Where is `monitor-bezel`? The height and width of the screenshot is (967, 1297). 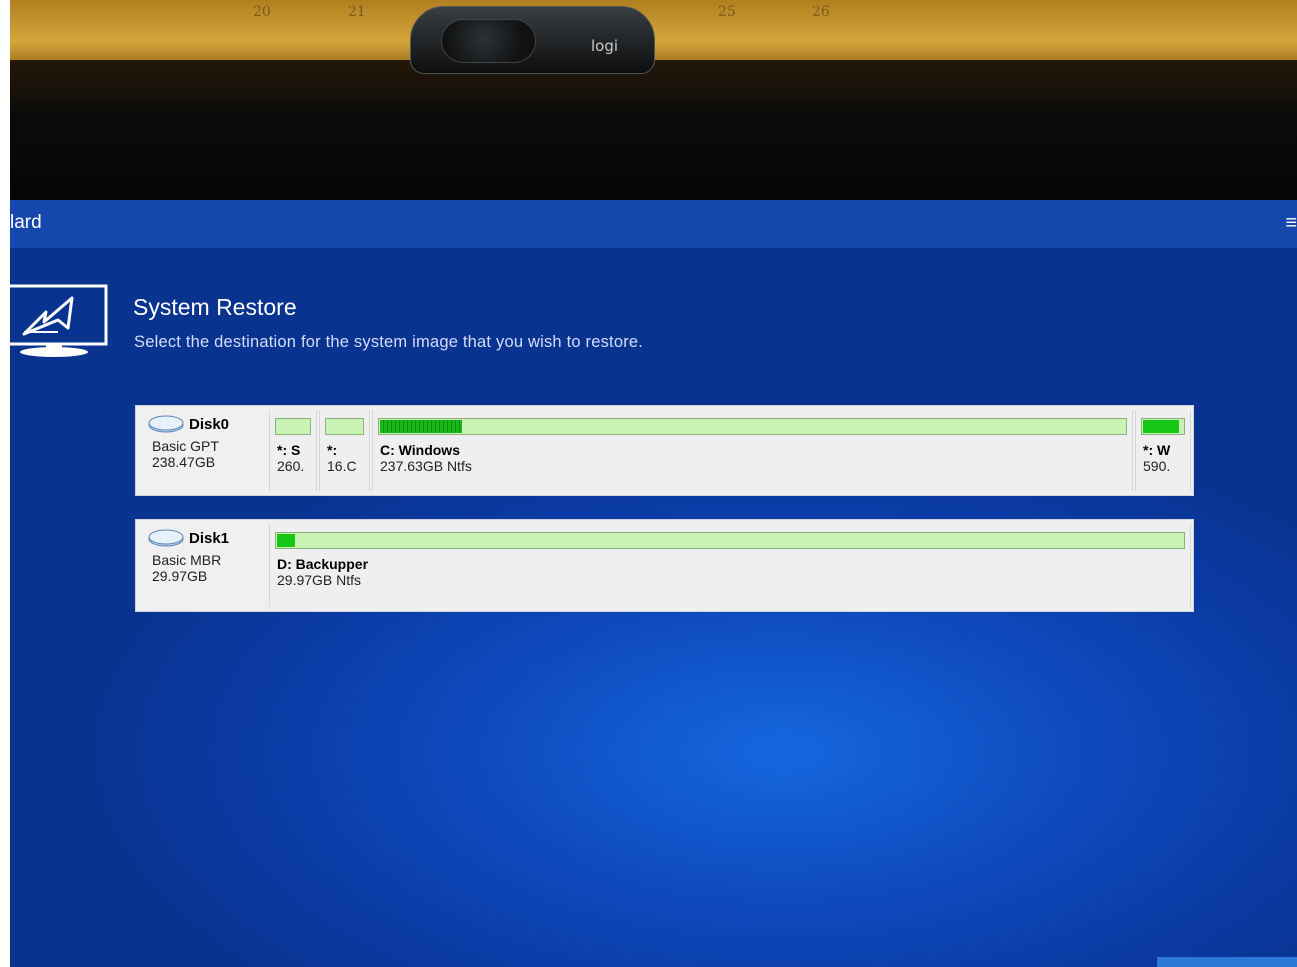 monitor-bezel is located at coordinates (653, 131).